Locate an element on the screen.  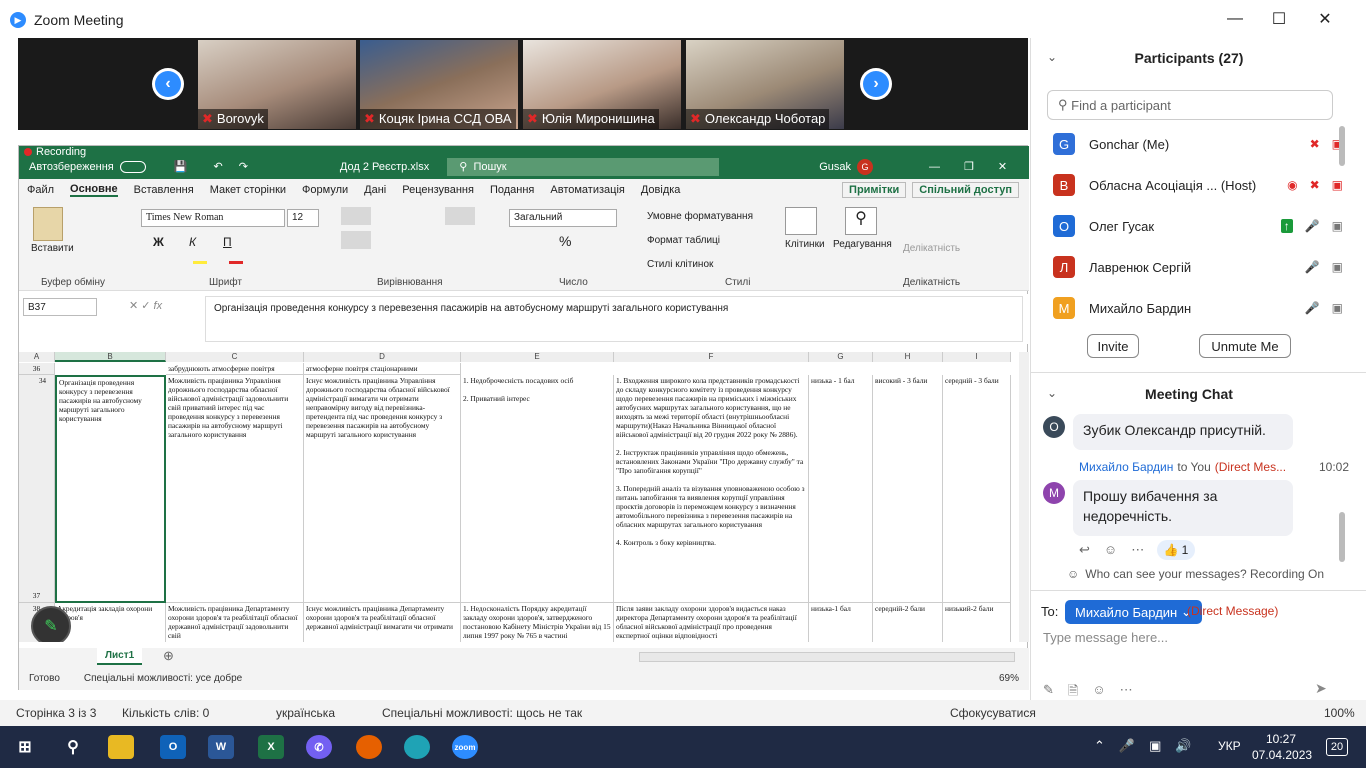
prev-page-button: ‹ is located at coordinates (168, 84).